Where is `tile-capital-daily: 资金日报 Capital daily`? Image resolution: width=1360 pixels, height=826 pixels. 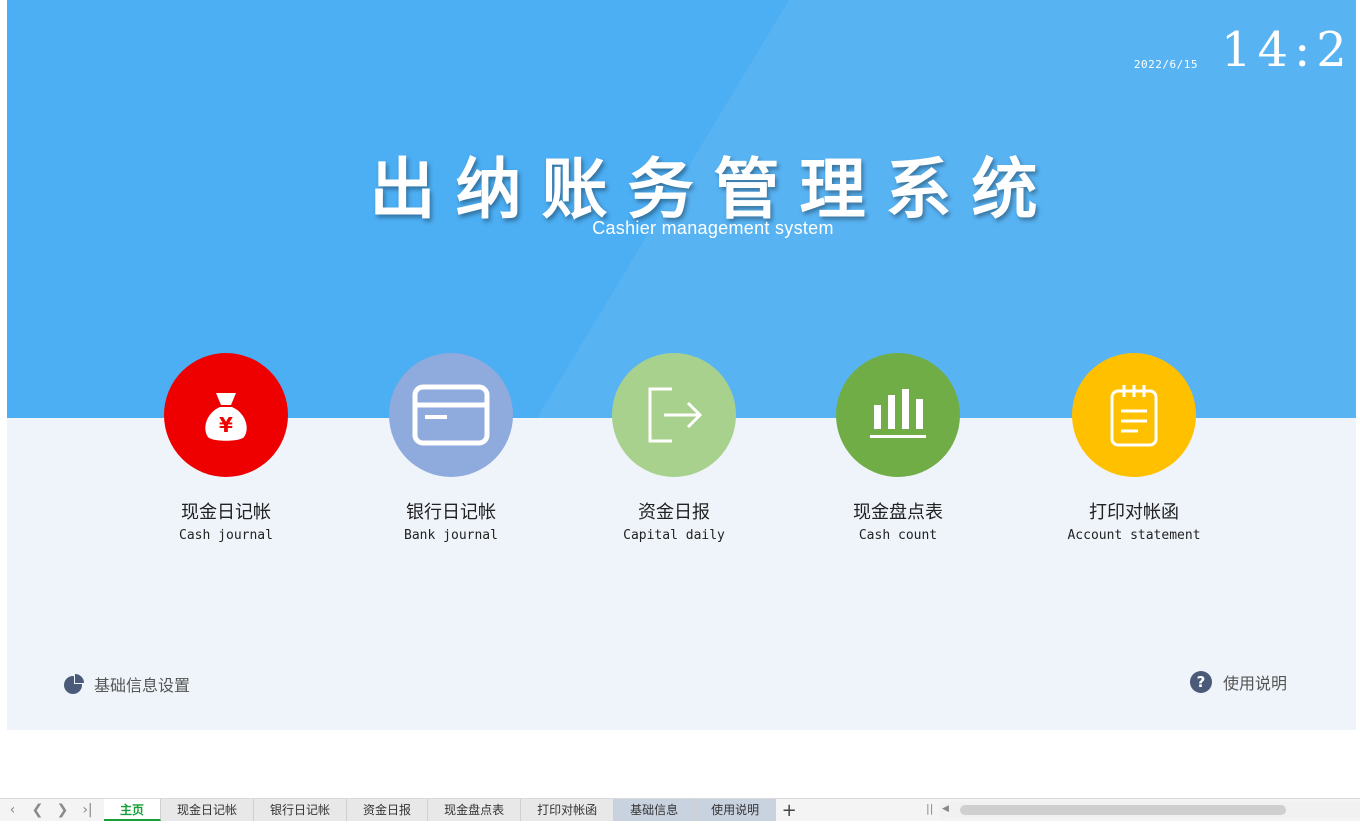
tile-capital-daily: 资金日报 Capital daily is located at coordinates (674, 448).